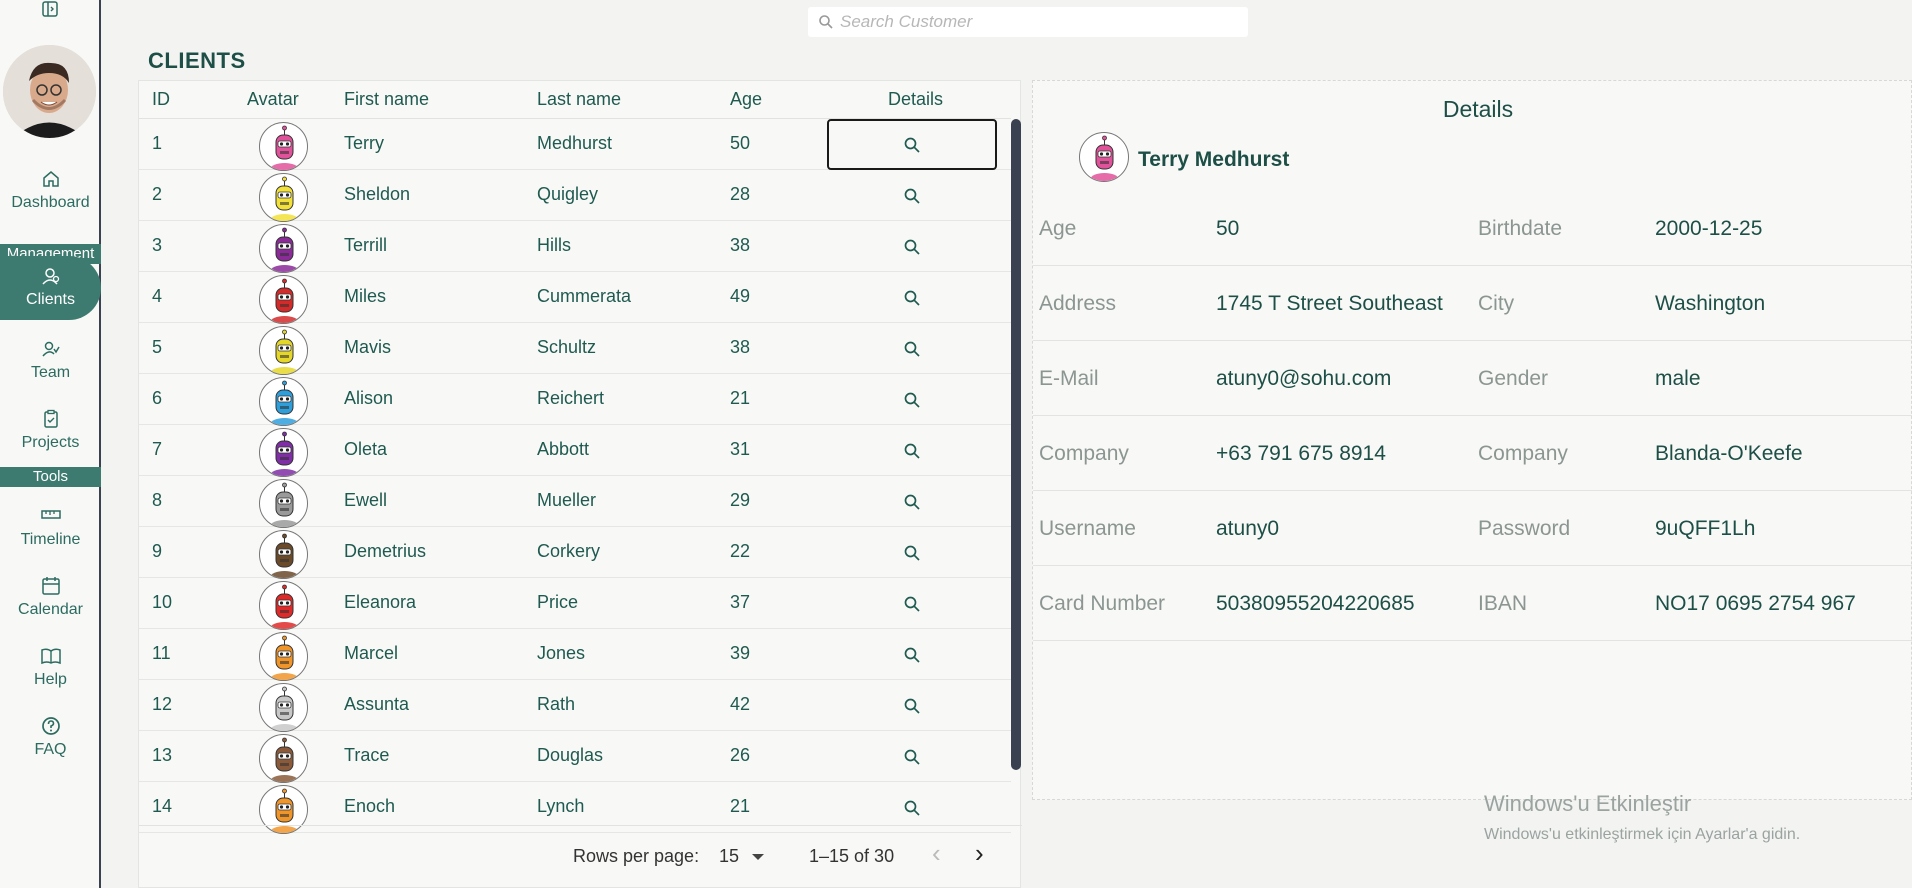 The width and height of the screenshot is (1912, 888). I want to click on header-details: Details, so click(915, 99).